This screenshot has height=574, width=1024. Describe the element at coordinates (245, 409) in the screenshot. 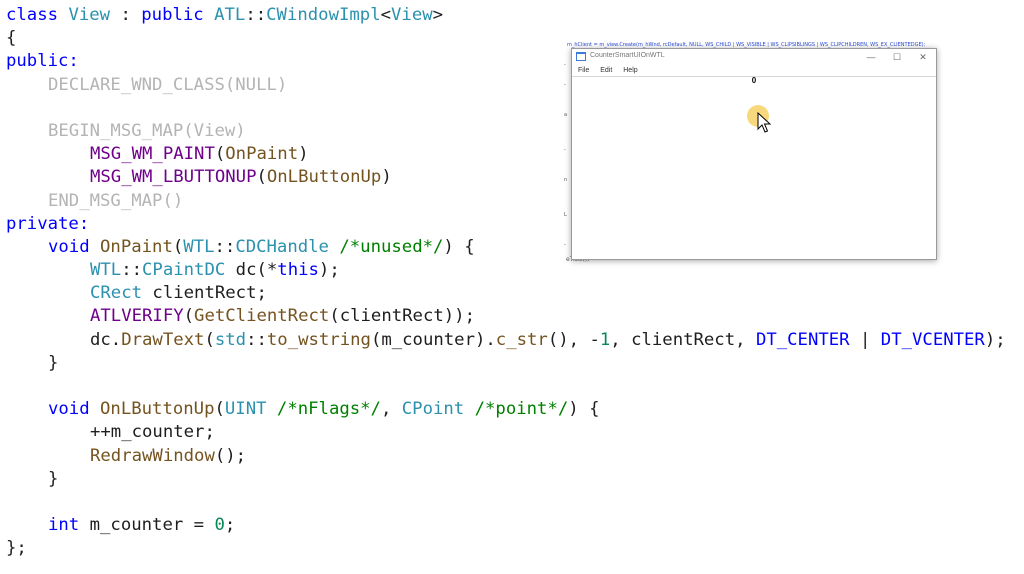

I see `code-token: UINT` at that location.